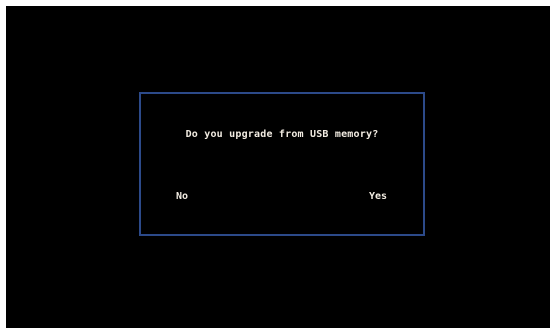 Image resolution: width=557 pixels, height=334 pixels. What do you see at coordinates (182, 196) in the screenshot?
I see `no-button: No` at bounding box center [182, 196].